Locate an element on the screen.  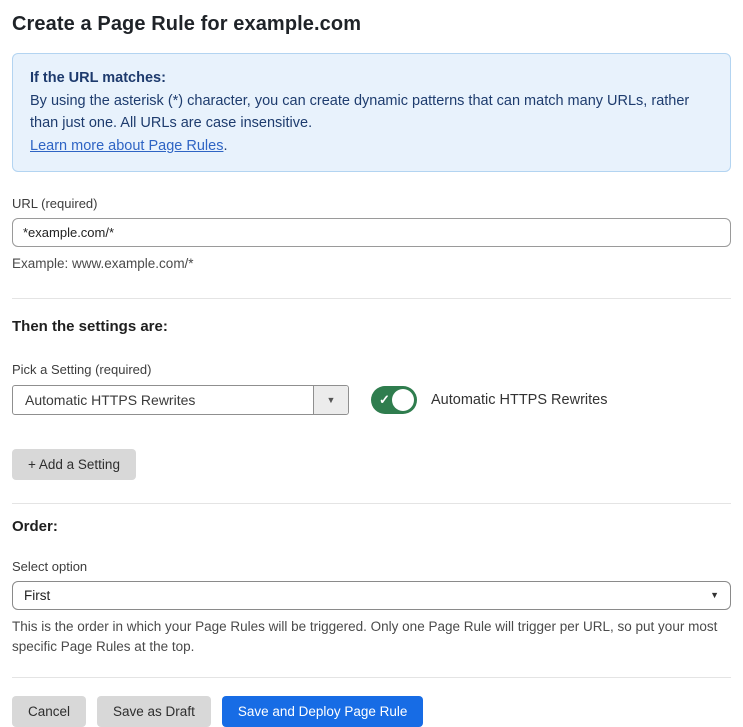
cancel-button: Cancel is located at coordinates (49, 711).